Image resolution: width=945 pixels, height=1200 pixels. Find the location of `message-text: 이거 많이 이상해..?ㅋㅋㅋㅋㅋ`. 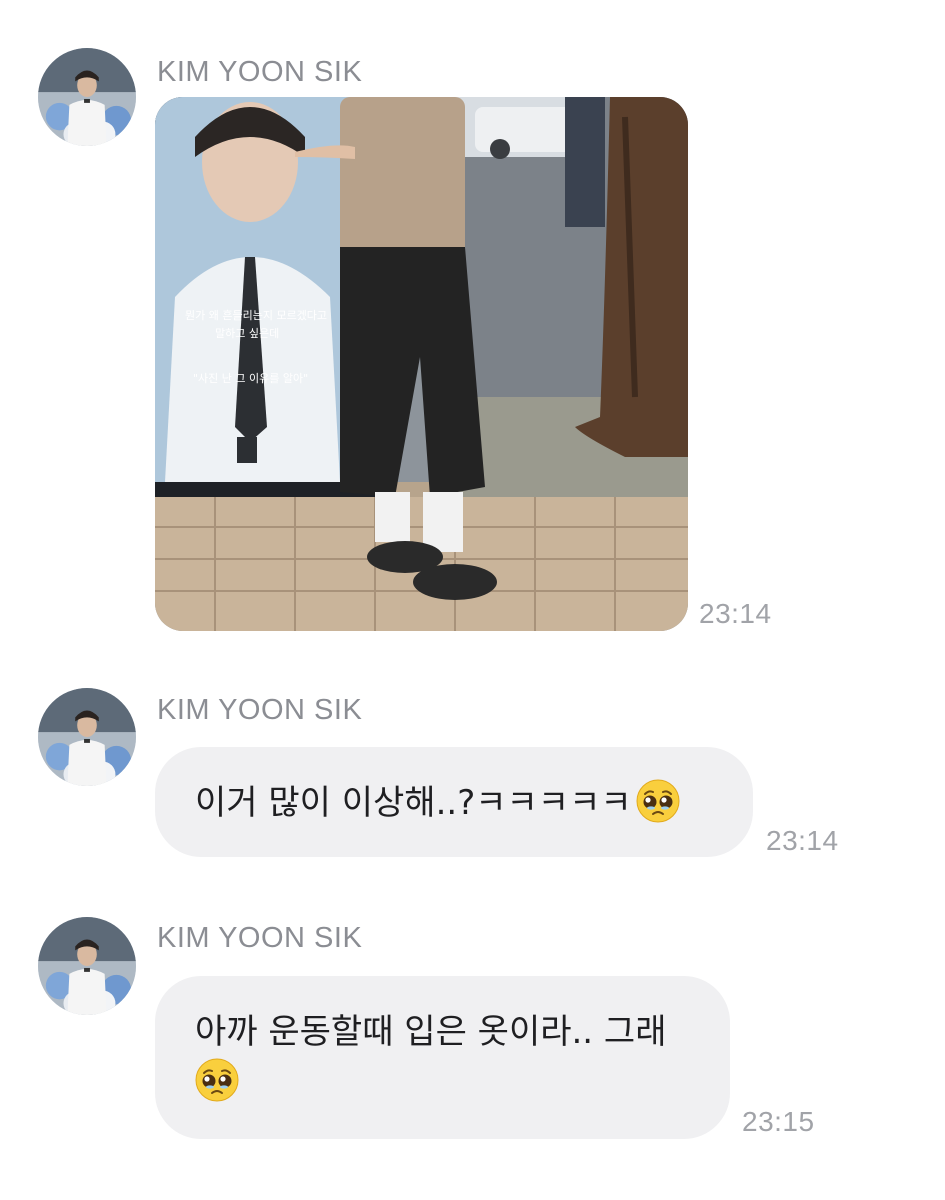

message-text: 이거 많이 이상해..?ㅋㅋㅋㅋㅋ is located at coordinates (413, 803).